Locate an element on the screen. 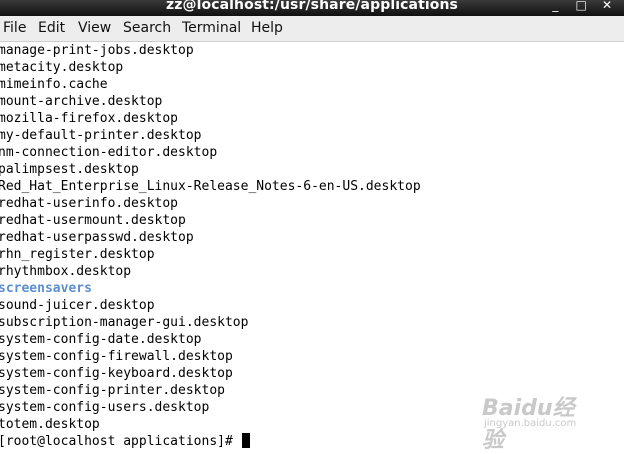 The height and width of the screenshot is (454, 624). file-entry: palimpsest.desktop is located at coordinates (69, 169).